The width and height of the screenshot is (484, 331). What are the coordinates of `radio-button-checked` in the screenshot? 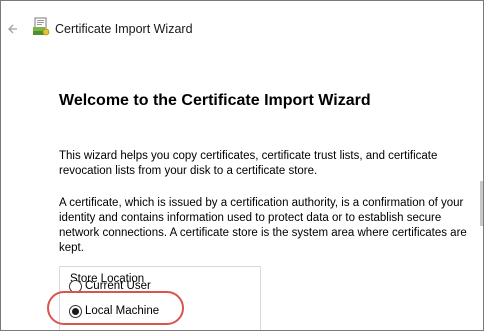 It's located at (75, 311).